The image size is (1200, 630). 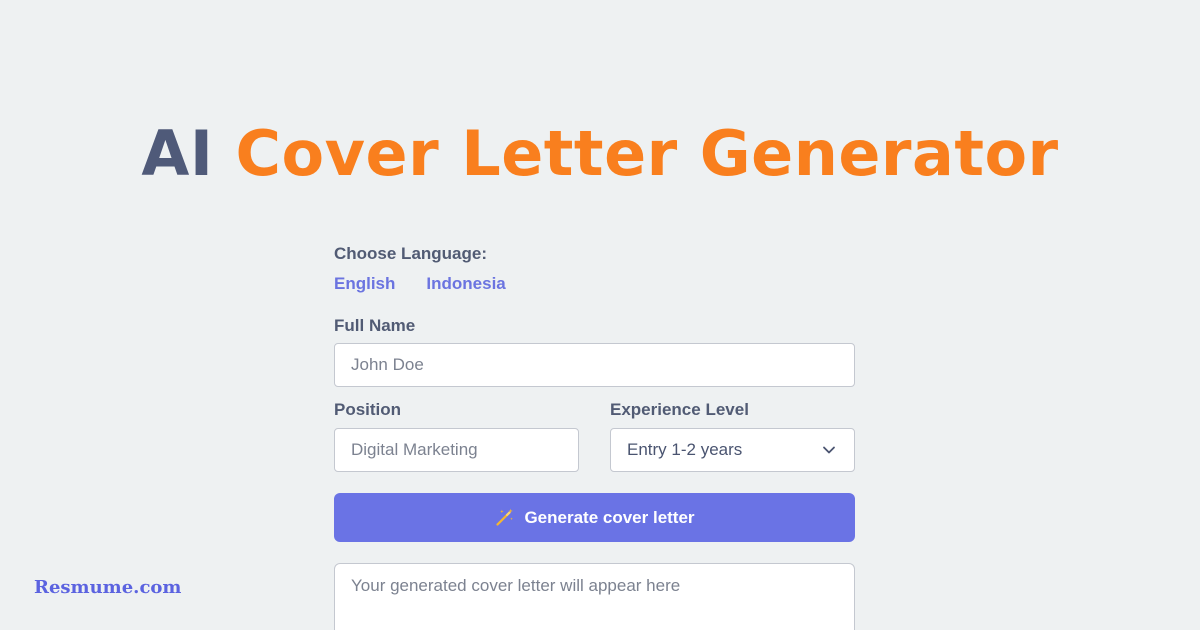 I want to click on full-name-group: Full Name, so click(x=594, y=351).